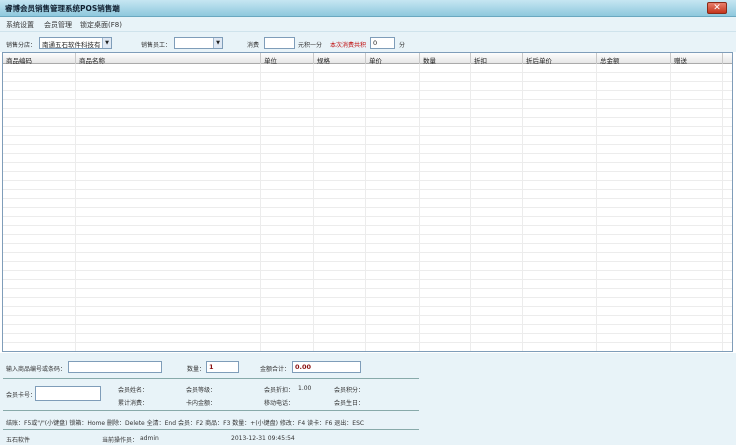 The width and height of the screenshot is (736, 445). I want to click on col-total-amount: 总金额, so click(634, 58).